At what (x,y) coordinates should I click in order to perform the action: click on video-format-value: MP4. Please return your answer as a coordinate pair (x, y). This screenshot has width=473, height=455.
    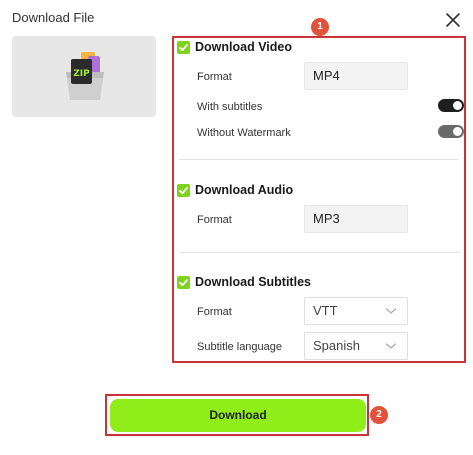
    Looking at the image, I should click on (326, 75).